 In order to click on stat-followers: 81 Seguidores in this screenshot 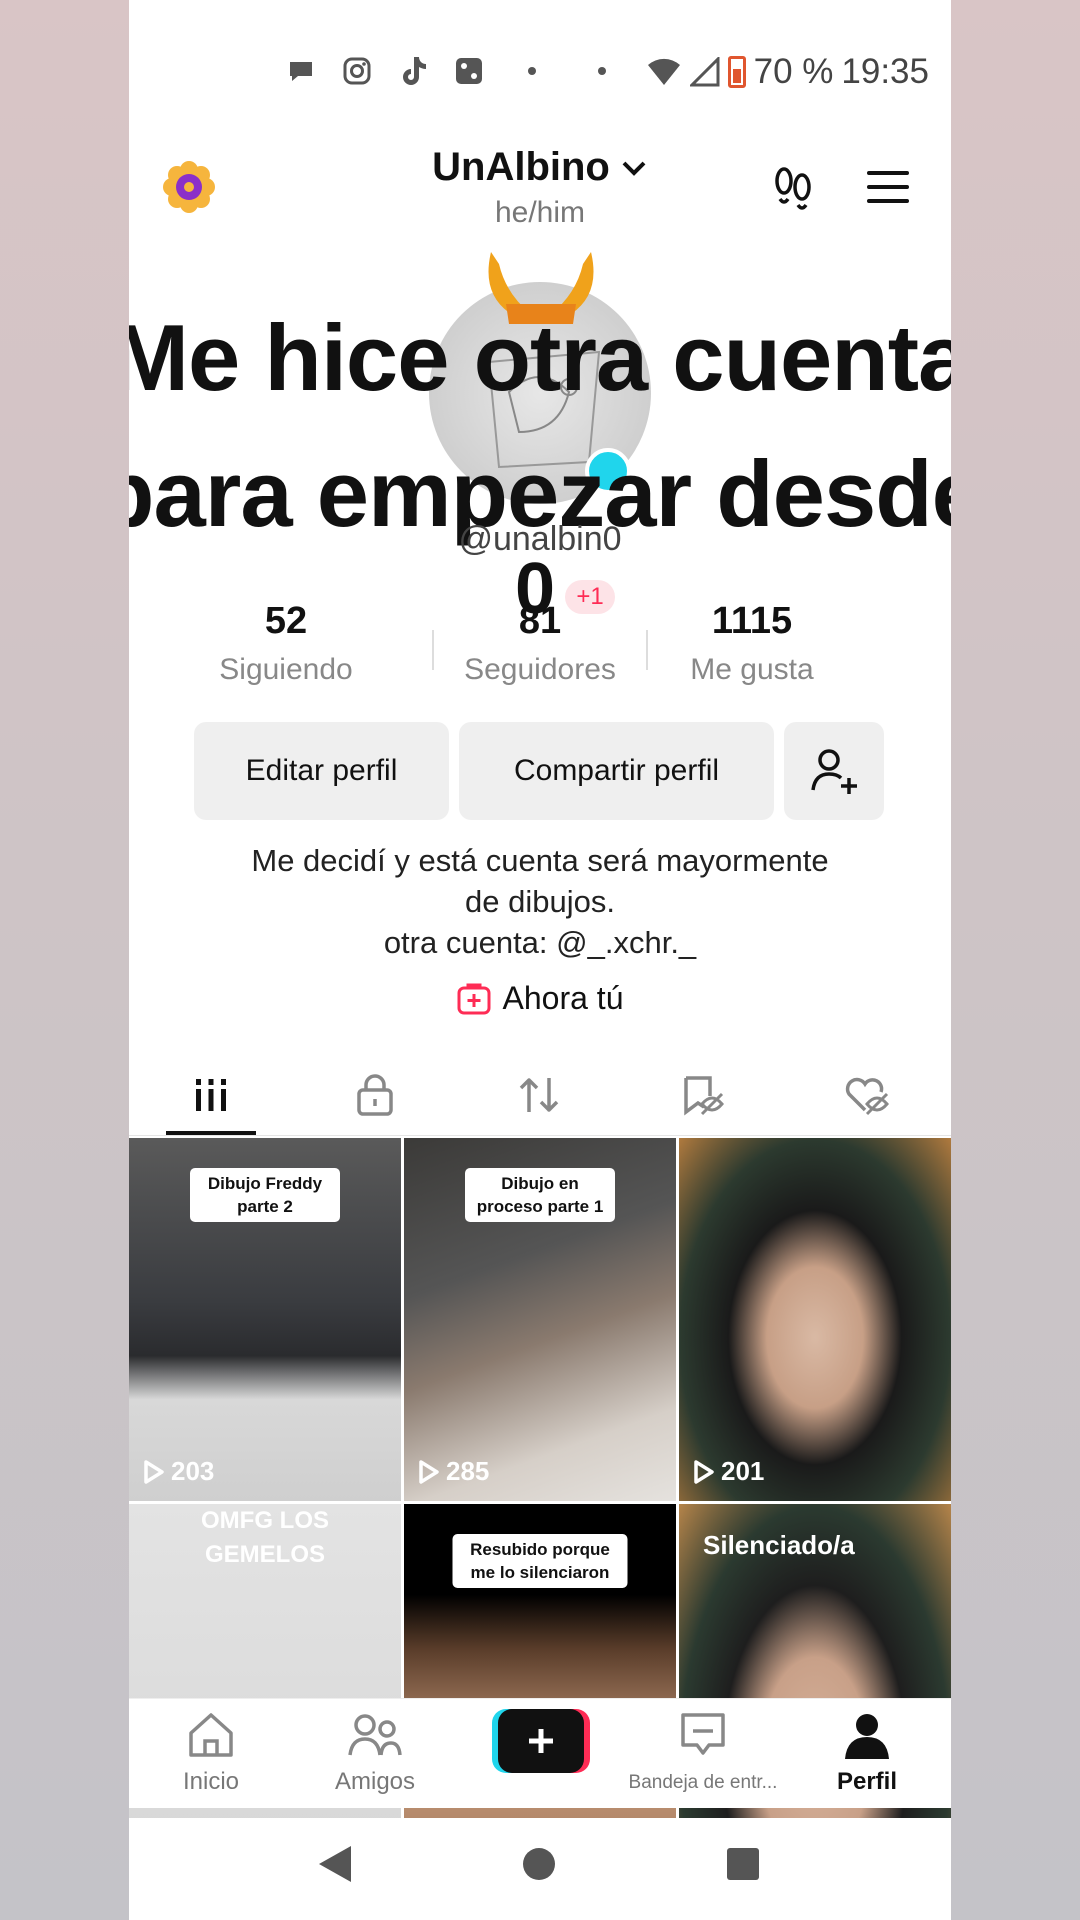, I will do `click(540, 643)`.